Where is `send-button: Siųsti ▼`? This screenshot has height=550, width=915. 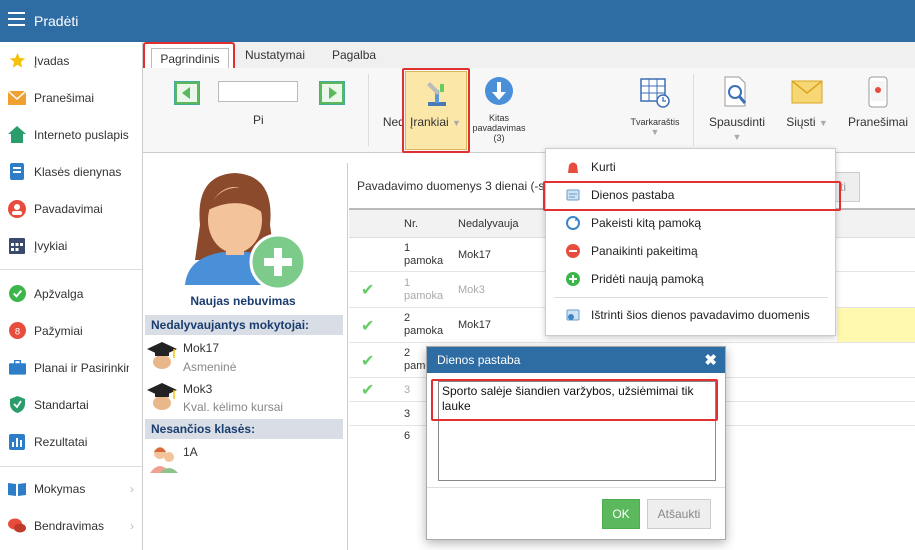
send-button: Siųsti ▼ is located at coordinates (807, 104).